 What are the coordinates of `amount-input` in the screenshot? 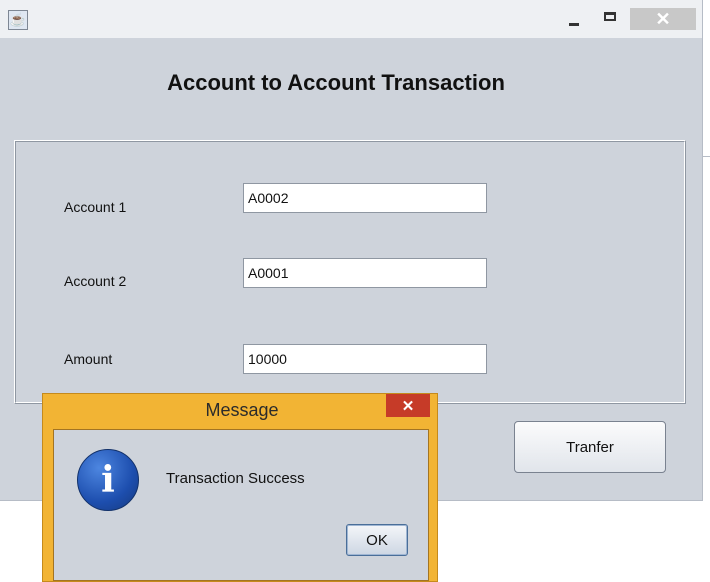 It's located at (365, 359).